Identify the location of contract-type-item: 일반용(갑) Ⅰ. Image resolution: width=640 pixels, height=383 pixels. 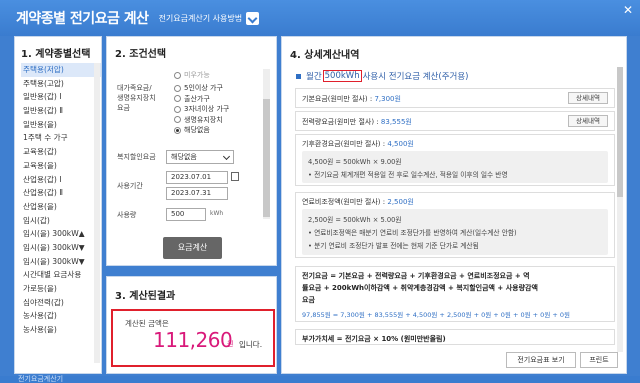
(61, 97).